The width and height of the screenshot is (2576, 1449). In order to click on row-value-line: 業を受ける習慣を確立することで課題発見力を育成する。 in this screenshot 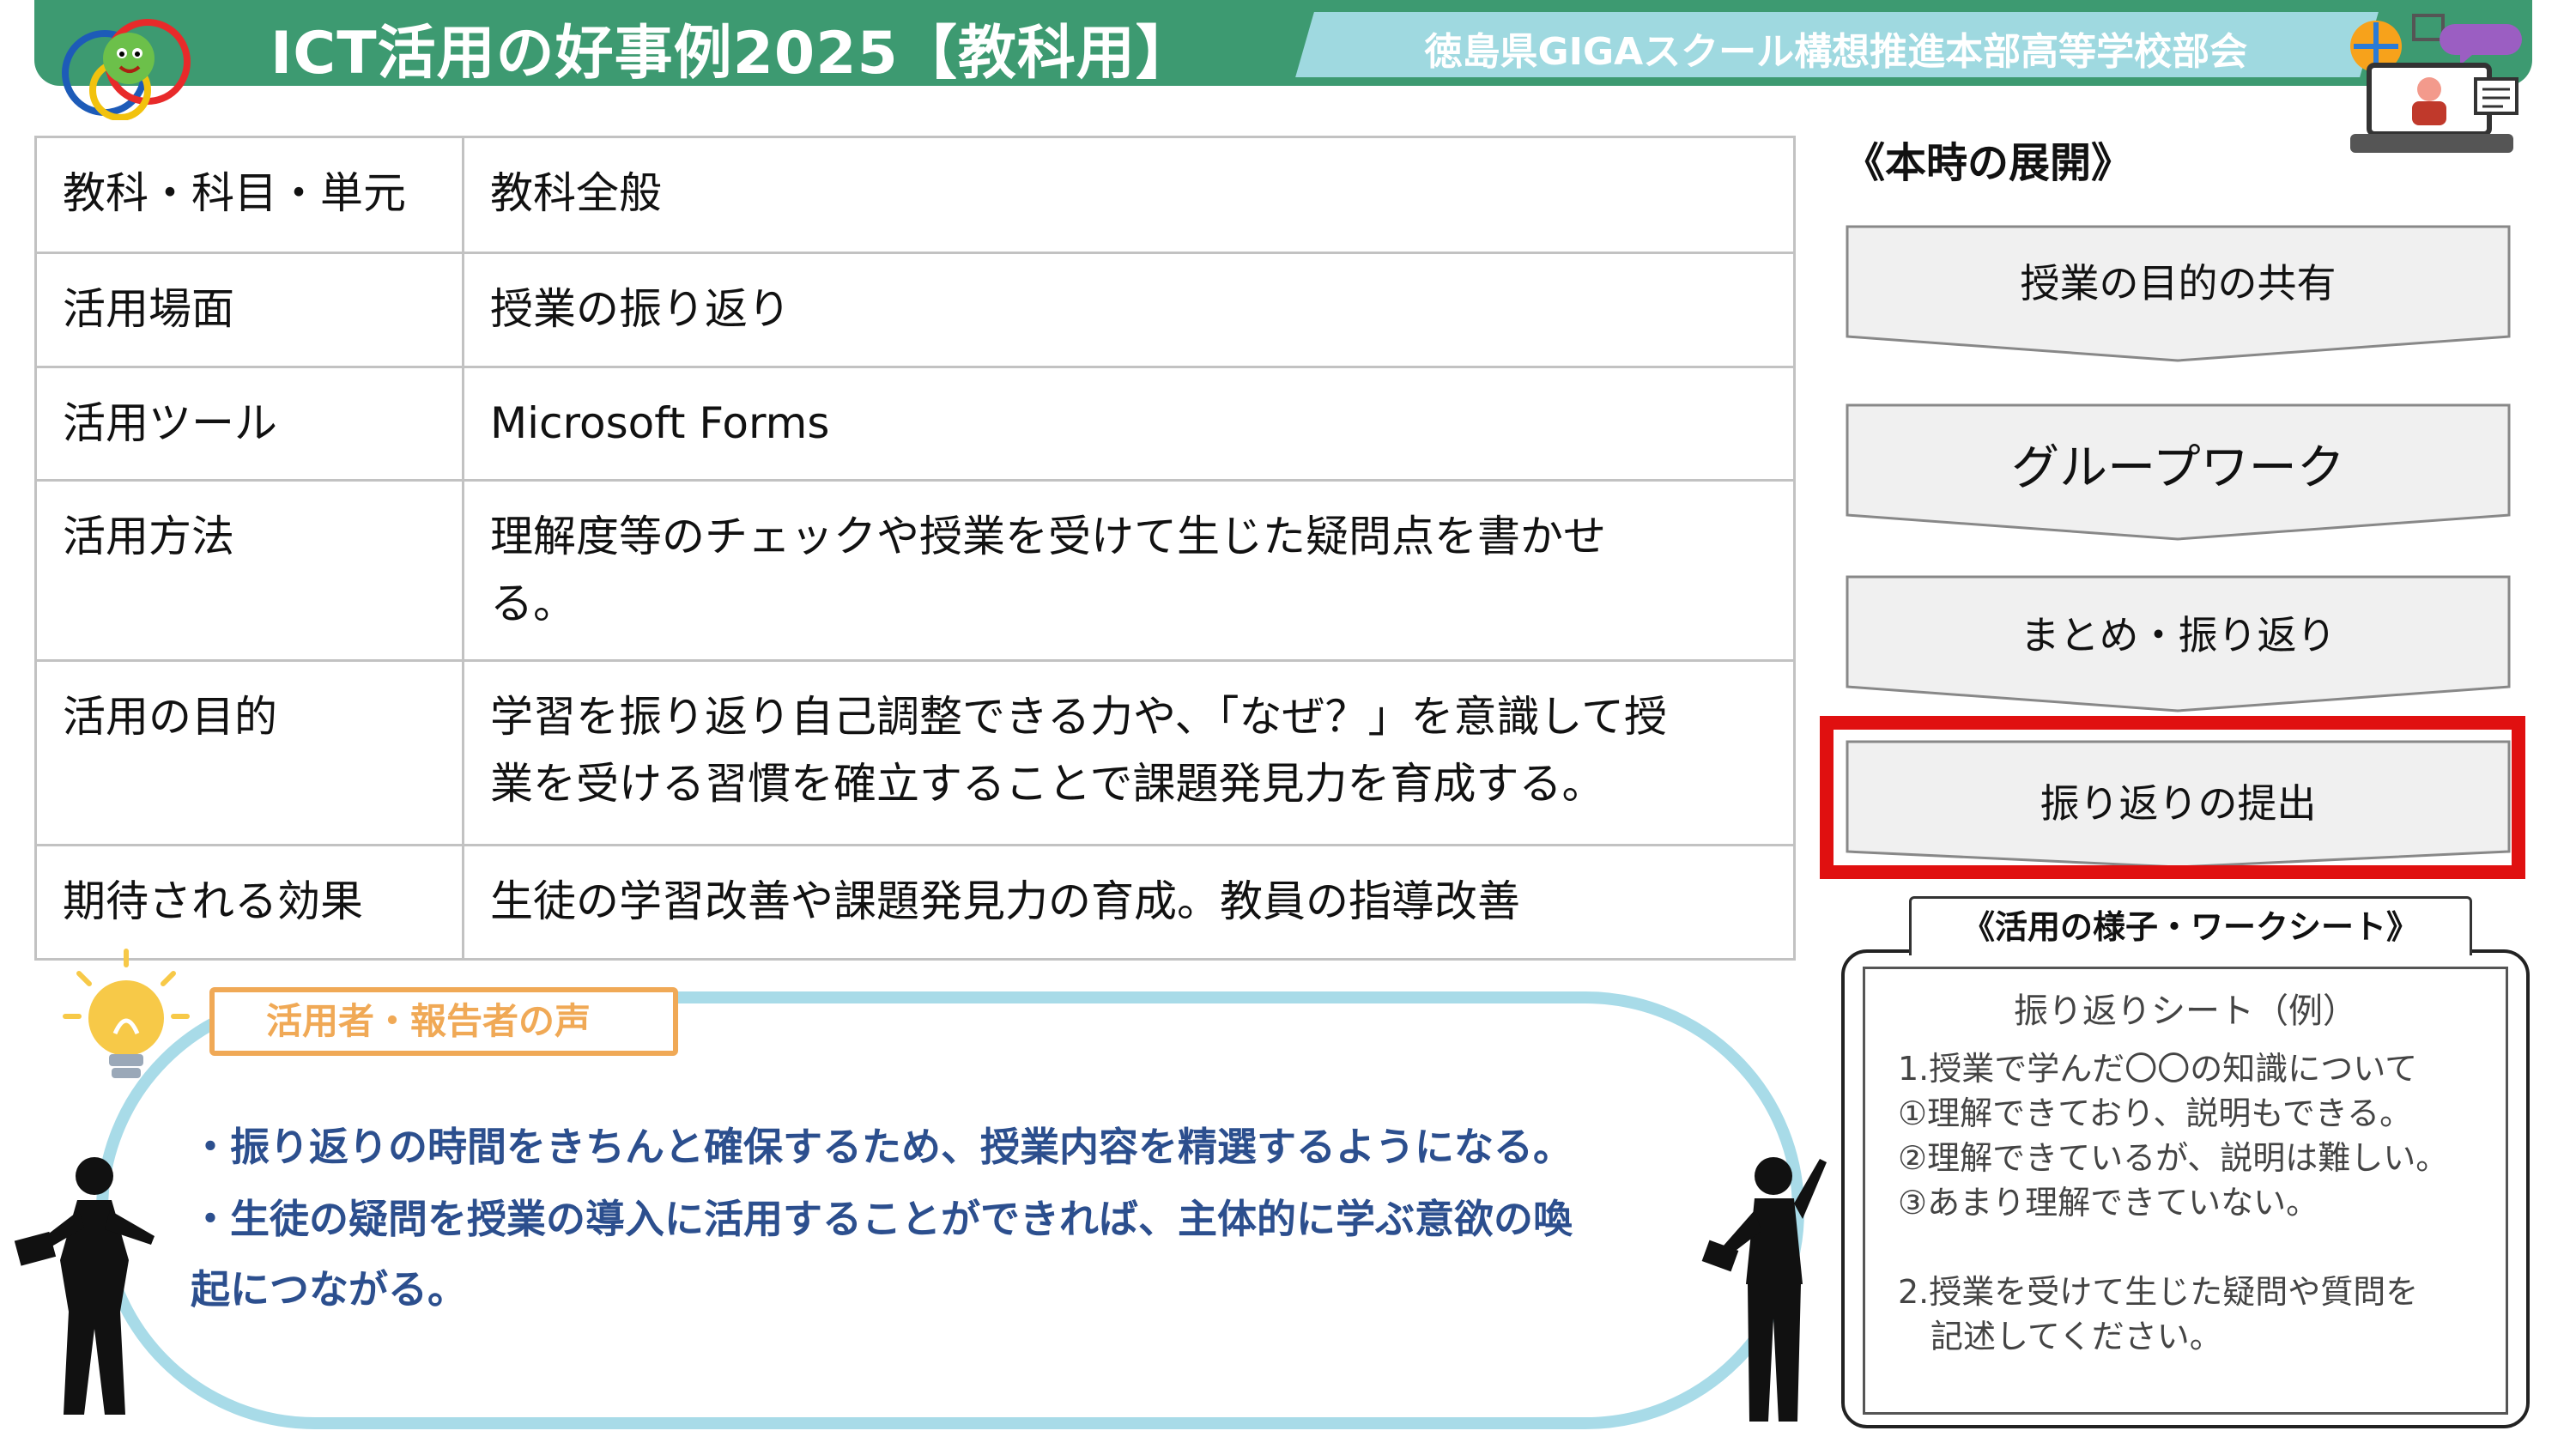, I will do `click(1047, 783)`.